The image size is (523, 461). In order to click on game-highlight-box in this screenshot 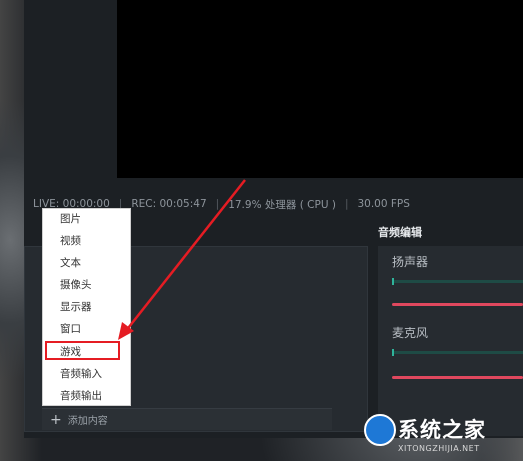, I will do `click(82, 350)`.